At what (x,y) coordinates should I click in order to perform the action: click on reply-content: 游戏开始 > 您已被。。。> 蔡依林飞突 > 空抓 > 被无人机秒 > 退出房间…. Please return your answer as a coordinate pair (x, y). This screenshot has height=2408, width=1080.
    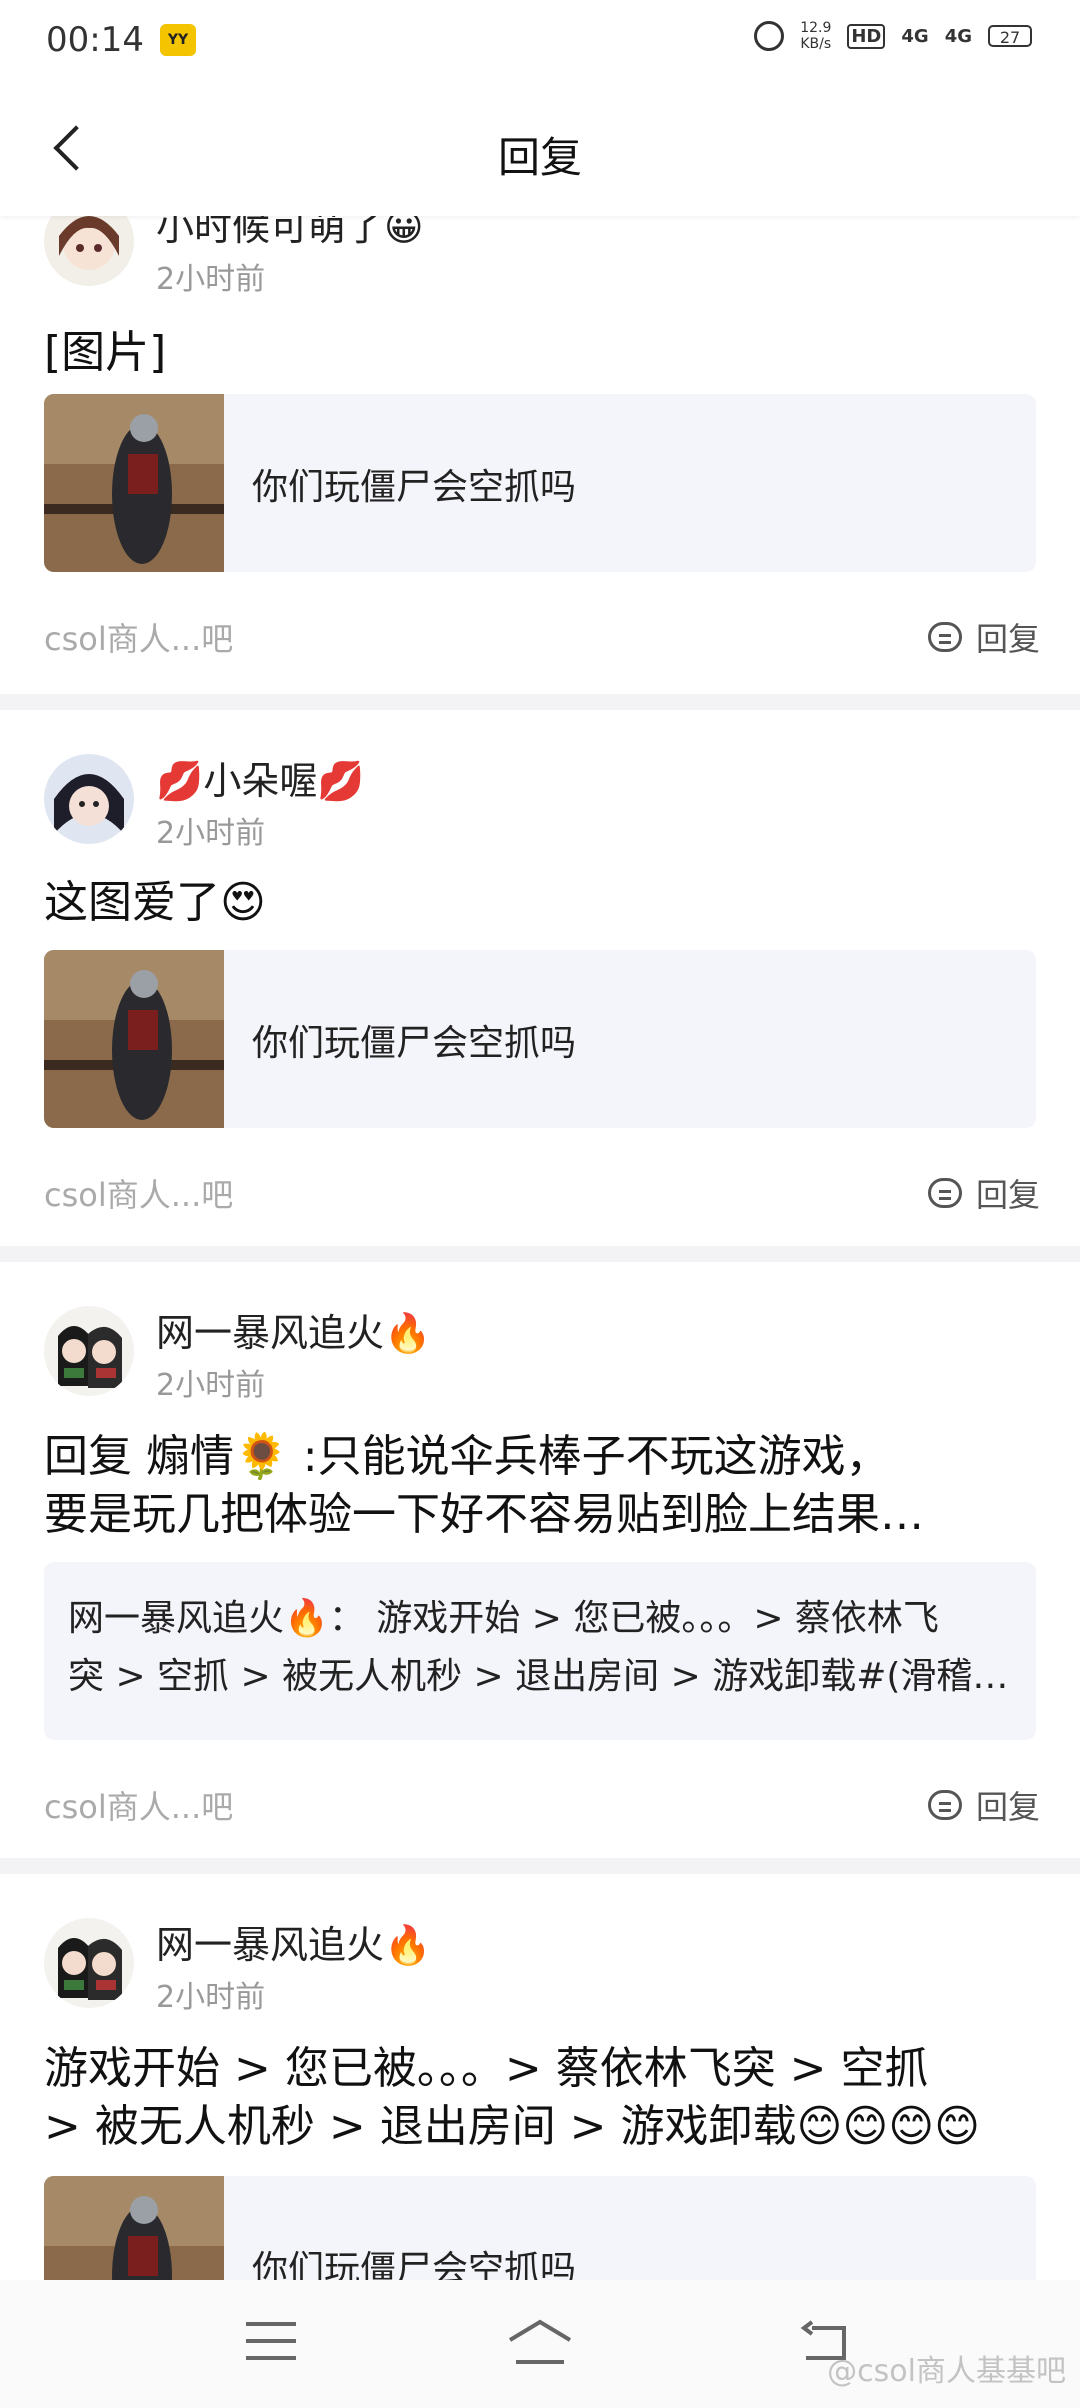
    Looking at the image, I should click on (512, 2097).